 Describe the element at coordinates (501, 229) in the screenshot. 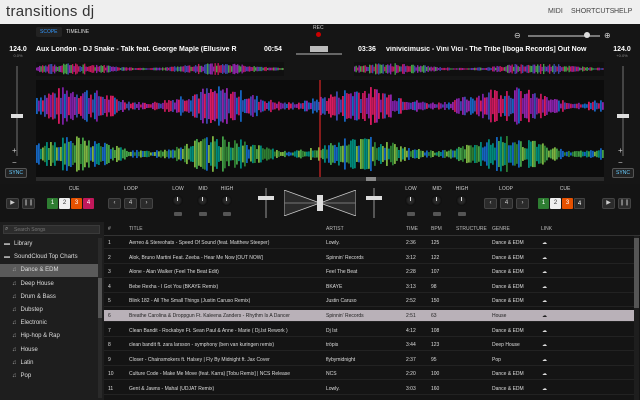

I see `col-header-genre: GENRE` at that location.